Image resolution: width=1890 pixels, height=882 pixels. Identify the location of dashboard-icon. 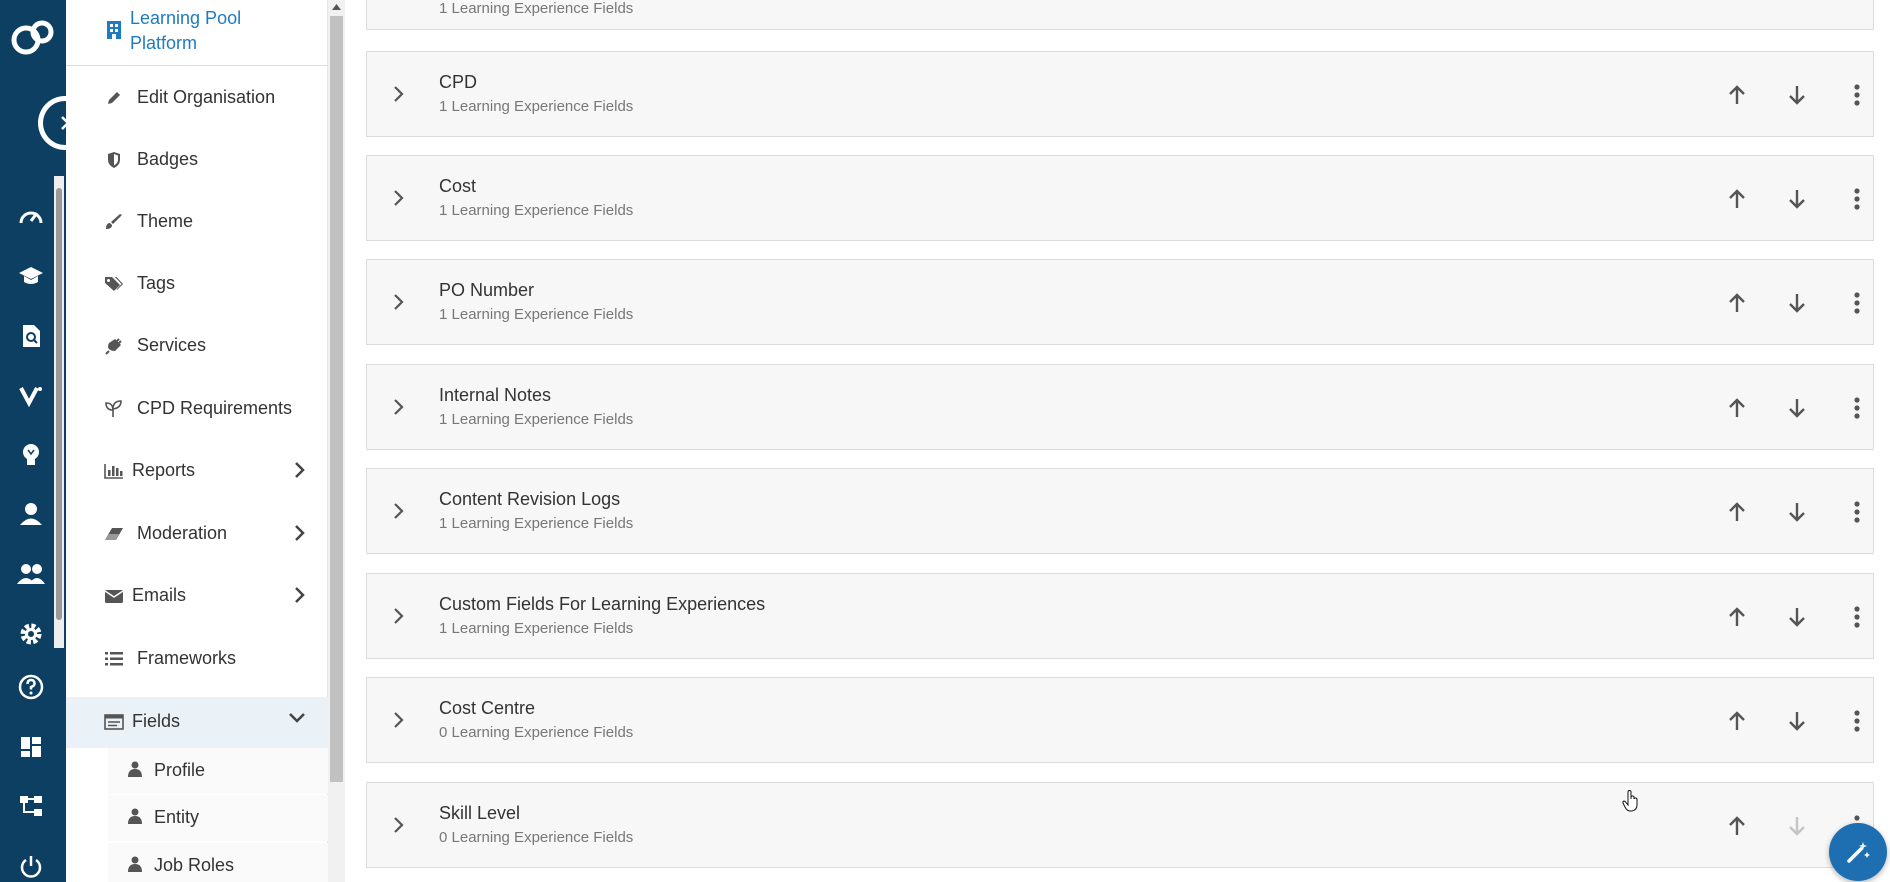
(31, 217).